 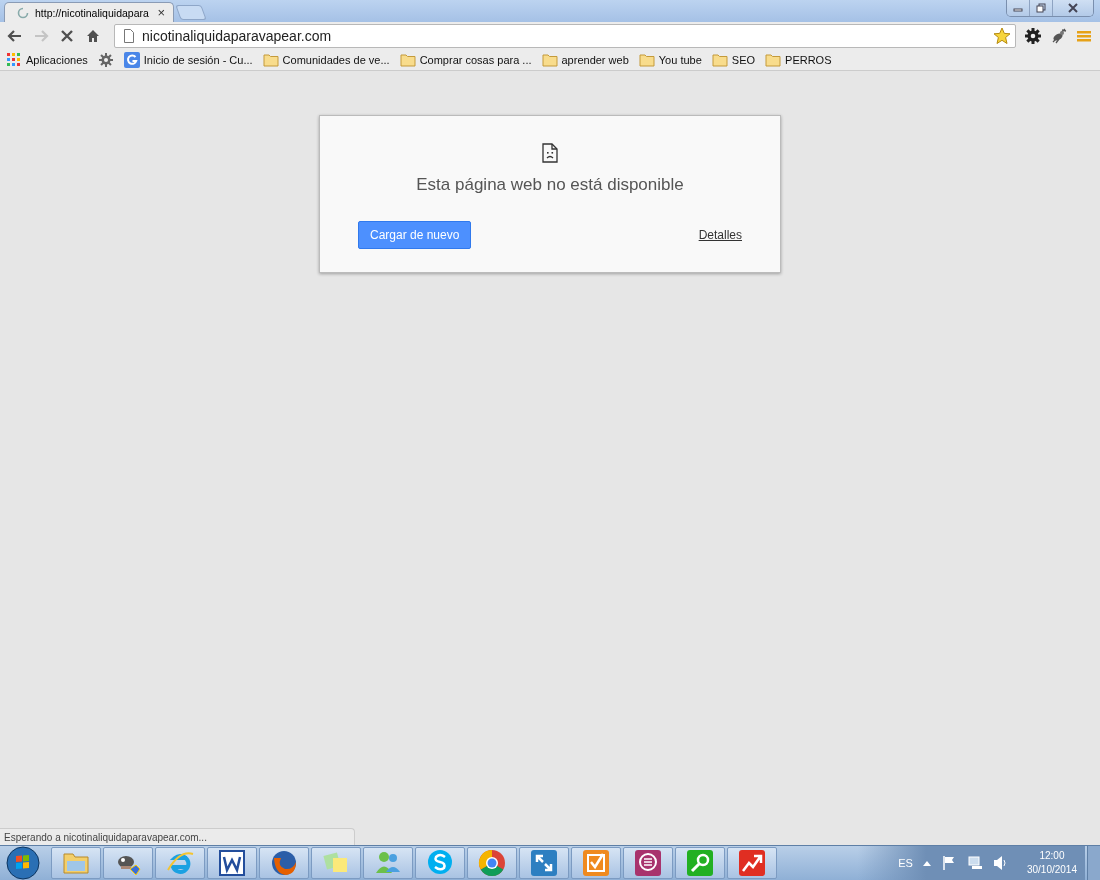 What do you see at coordinates (237, 36) in the screenshot?
I see `url-text: nicotinaliquidaparavapear.com` at bounding box center [237, 36].